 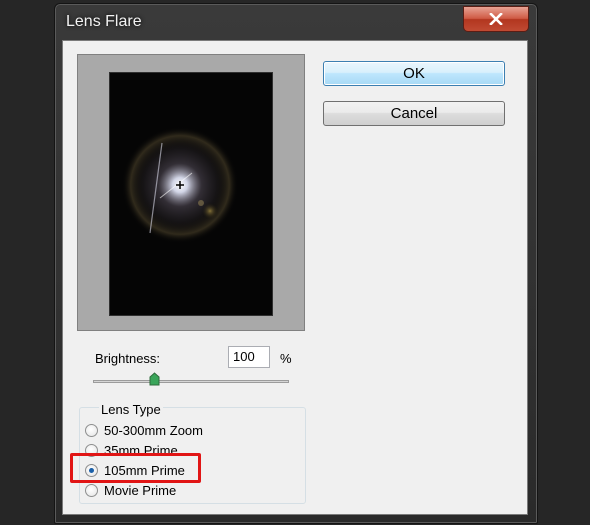 What do you see at coordinates (249, 357) in the screenshot?
I see `brightness-input: 100` at bounding box center [249, 357].